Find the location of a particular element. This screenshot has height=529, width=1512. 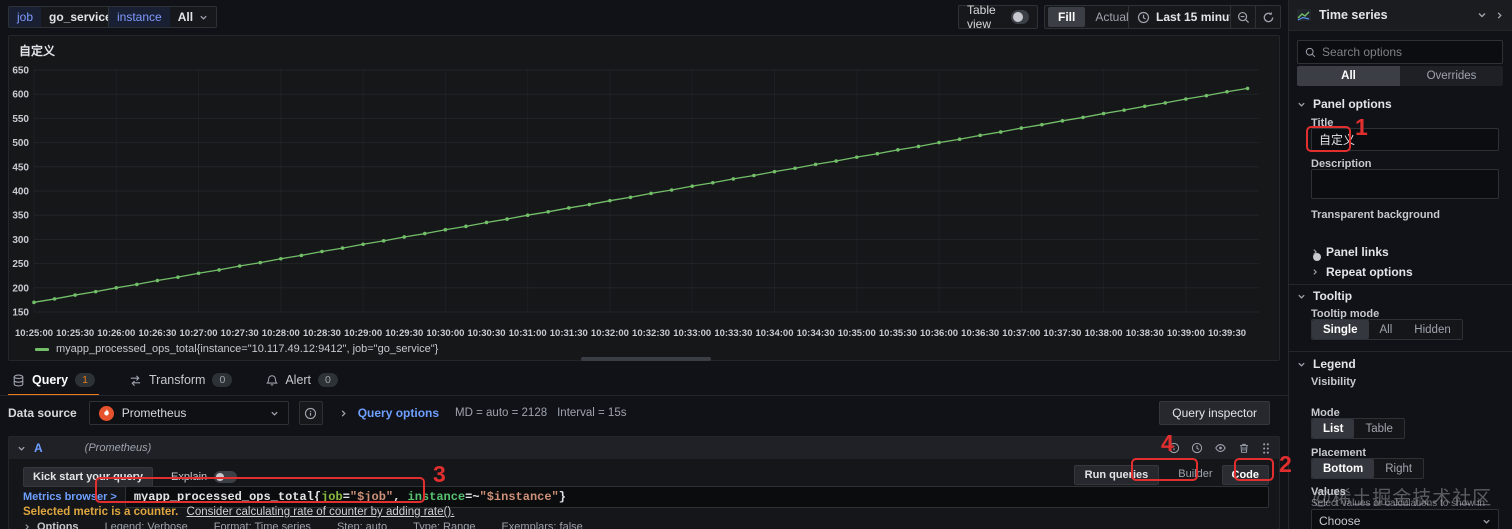

query-token: } is located at coordinates (562, 497).